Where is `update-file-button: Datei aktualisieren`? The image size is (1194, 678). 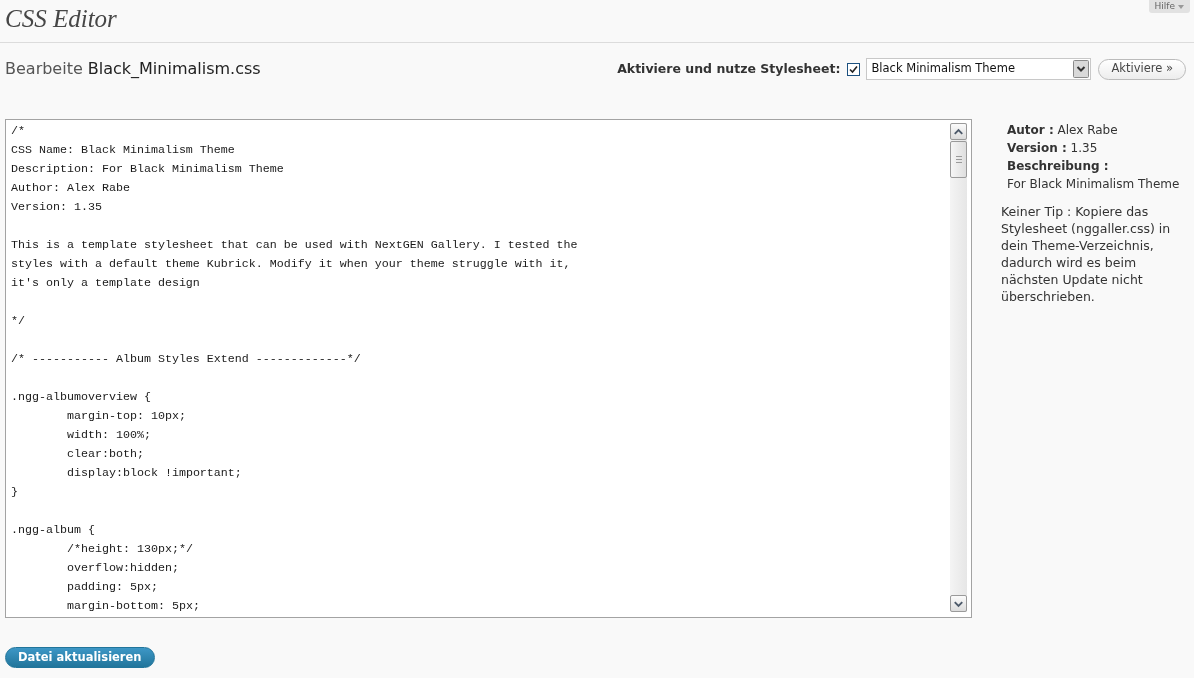
update-file-button: Datei aktualisieren is located at coordinates (80, 658).